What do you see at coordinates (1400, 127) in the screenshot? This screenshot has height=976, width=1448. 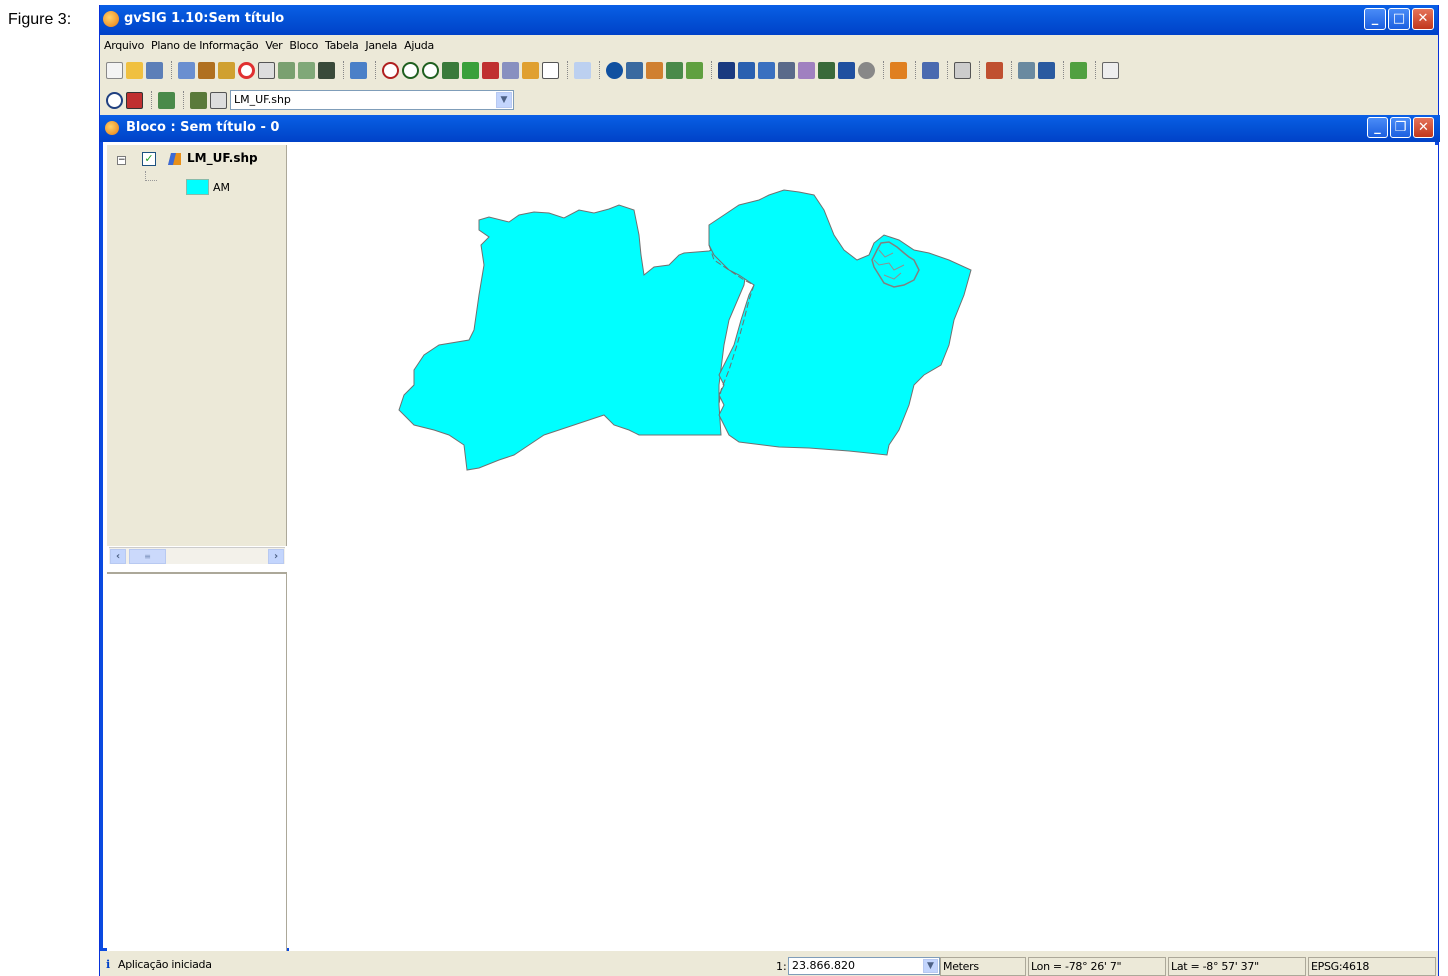 I see `view-restore-button: ❐` at bounding box center [1400, 127].